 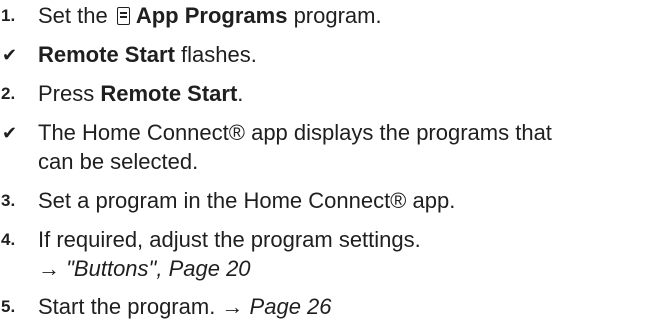 I want to click on step-text: Press Remote Start., so click(x=141, y=93).